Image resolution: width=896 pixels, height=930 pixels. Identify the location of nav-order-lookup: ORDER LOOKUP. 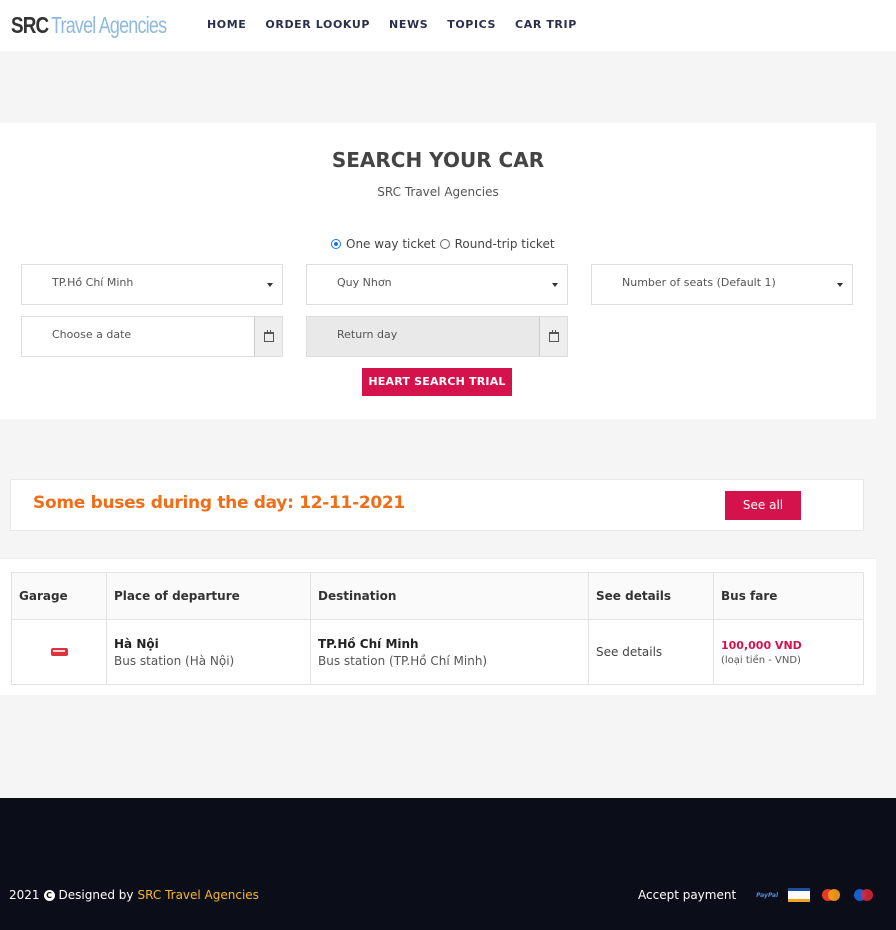
(317, 24).